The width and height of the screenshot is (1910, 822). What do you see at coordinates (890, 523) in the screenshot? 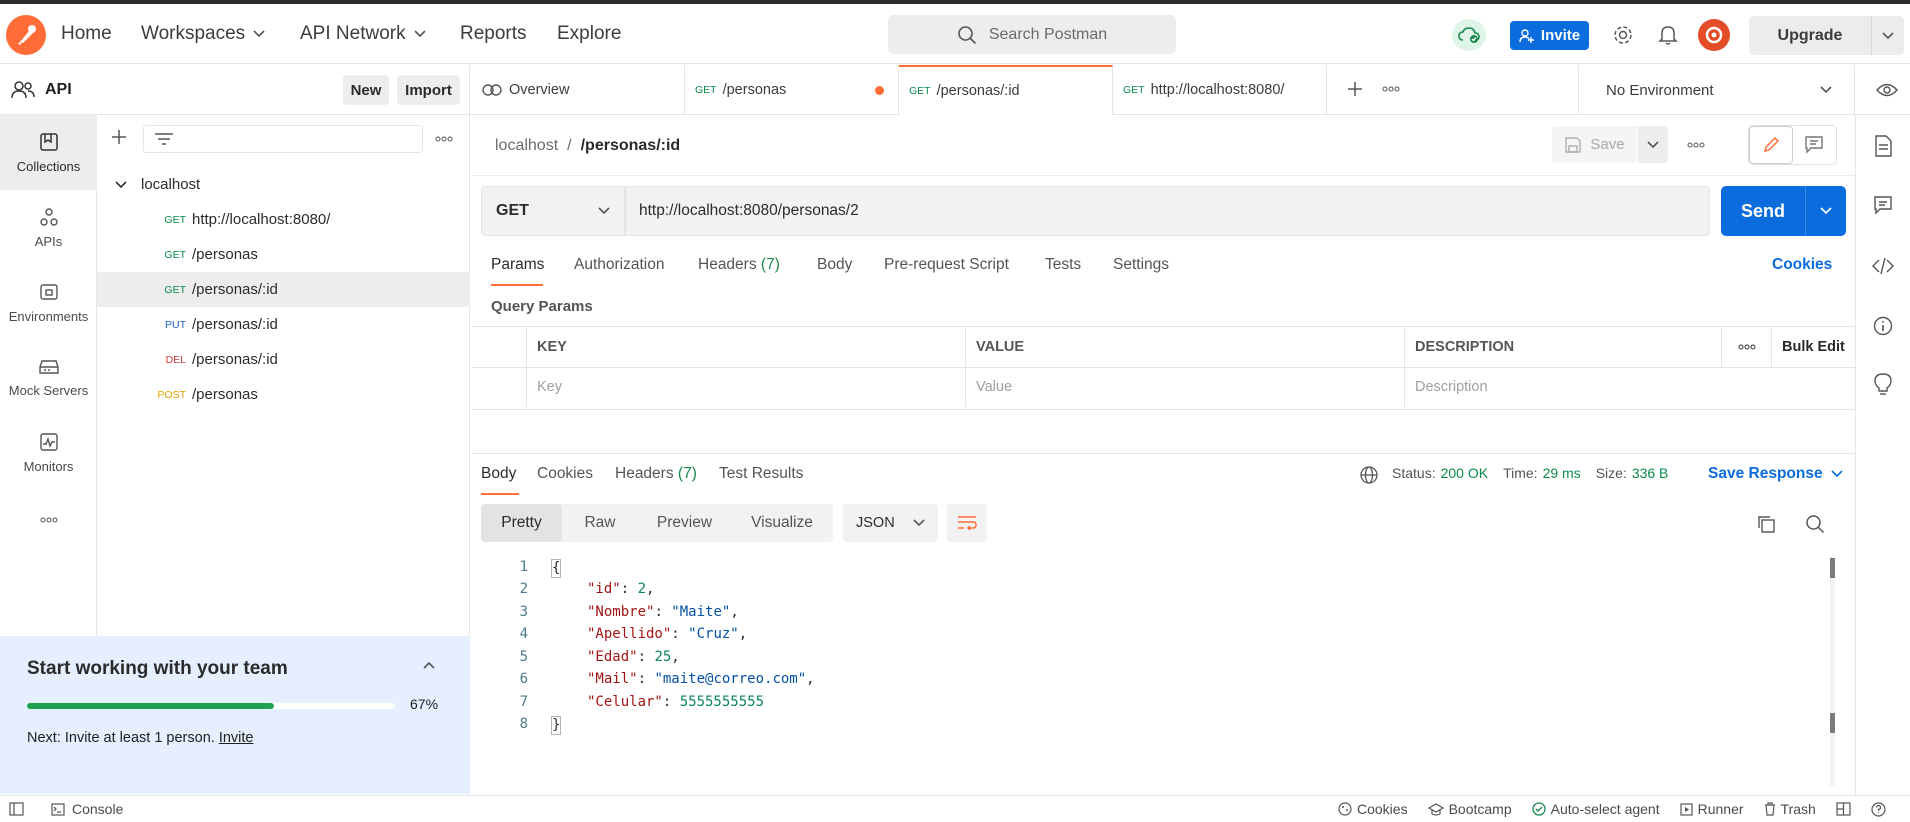
I see `format-select: JSON` at bounding box center [890, 523].